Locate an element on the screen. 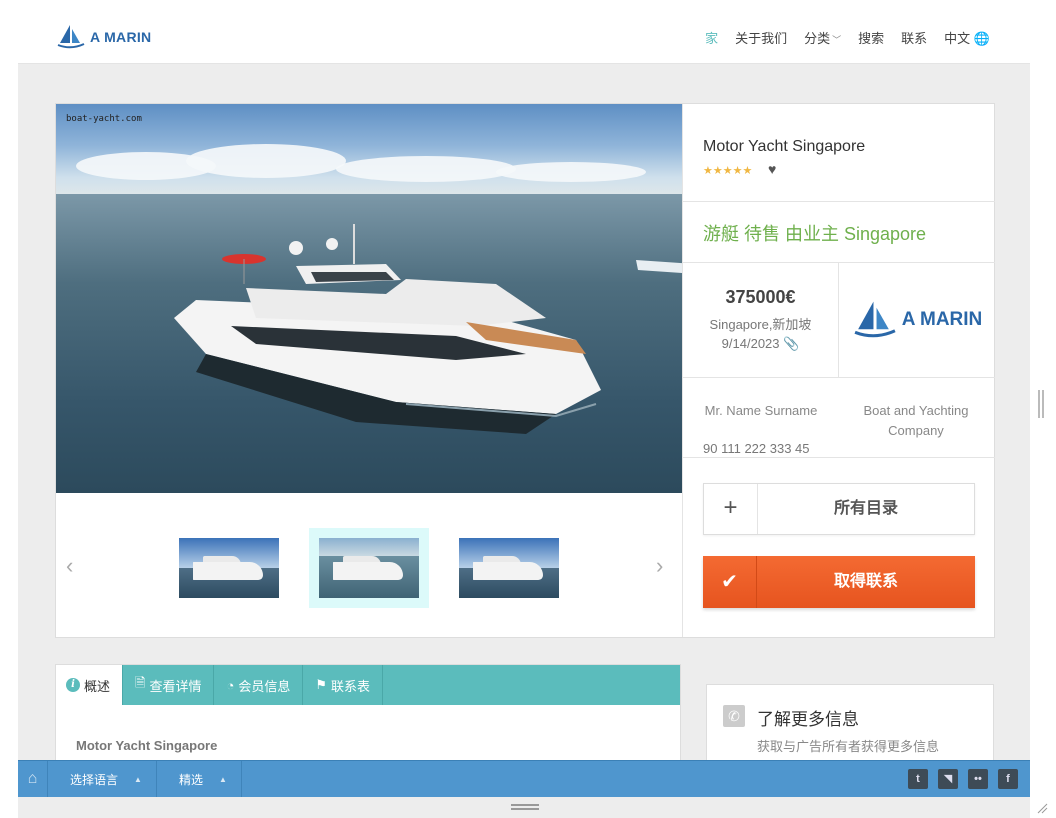 The width and height of the screenshot is (1056, 818). all-catalog-button: + 所有目录 is located at coordinates (839, 509).